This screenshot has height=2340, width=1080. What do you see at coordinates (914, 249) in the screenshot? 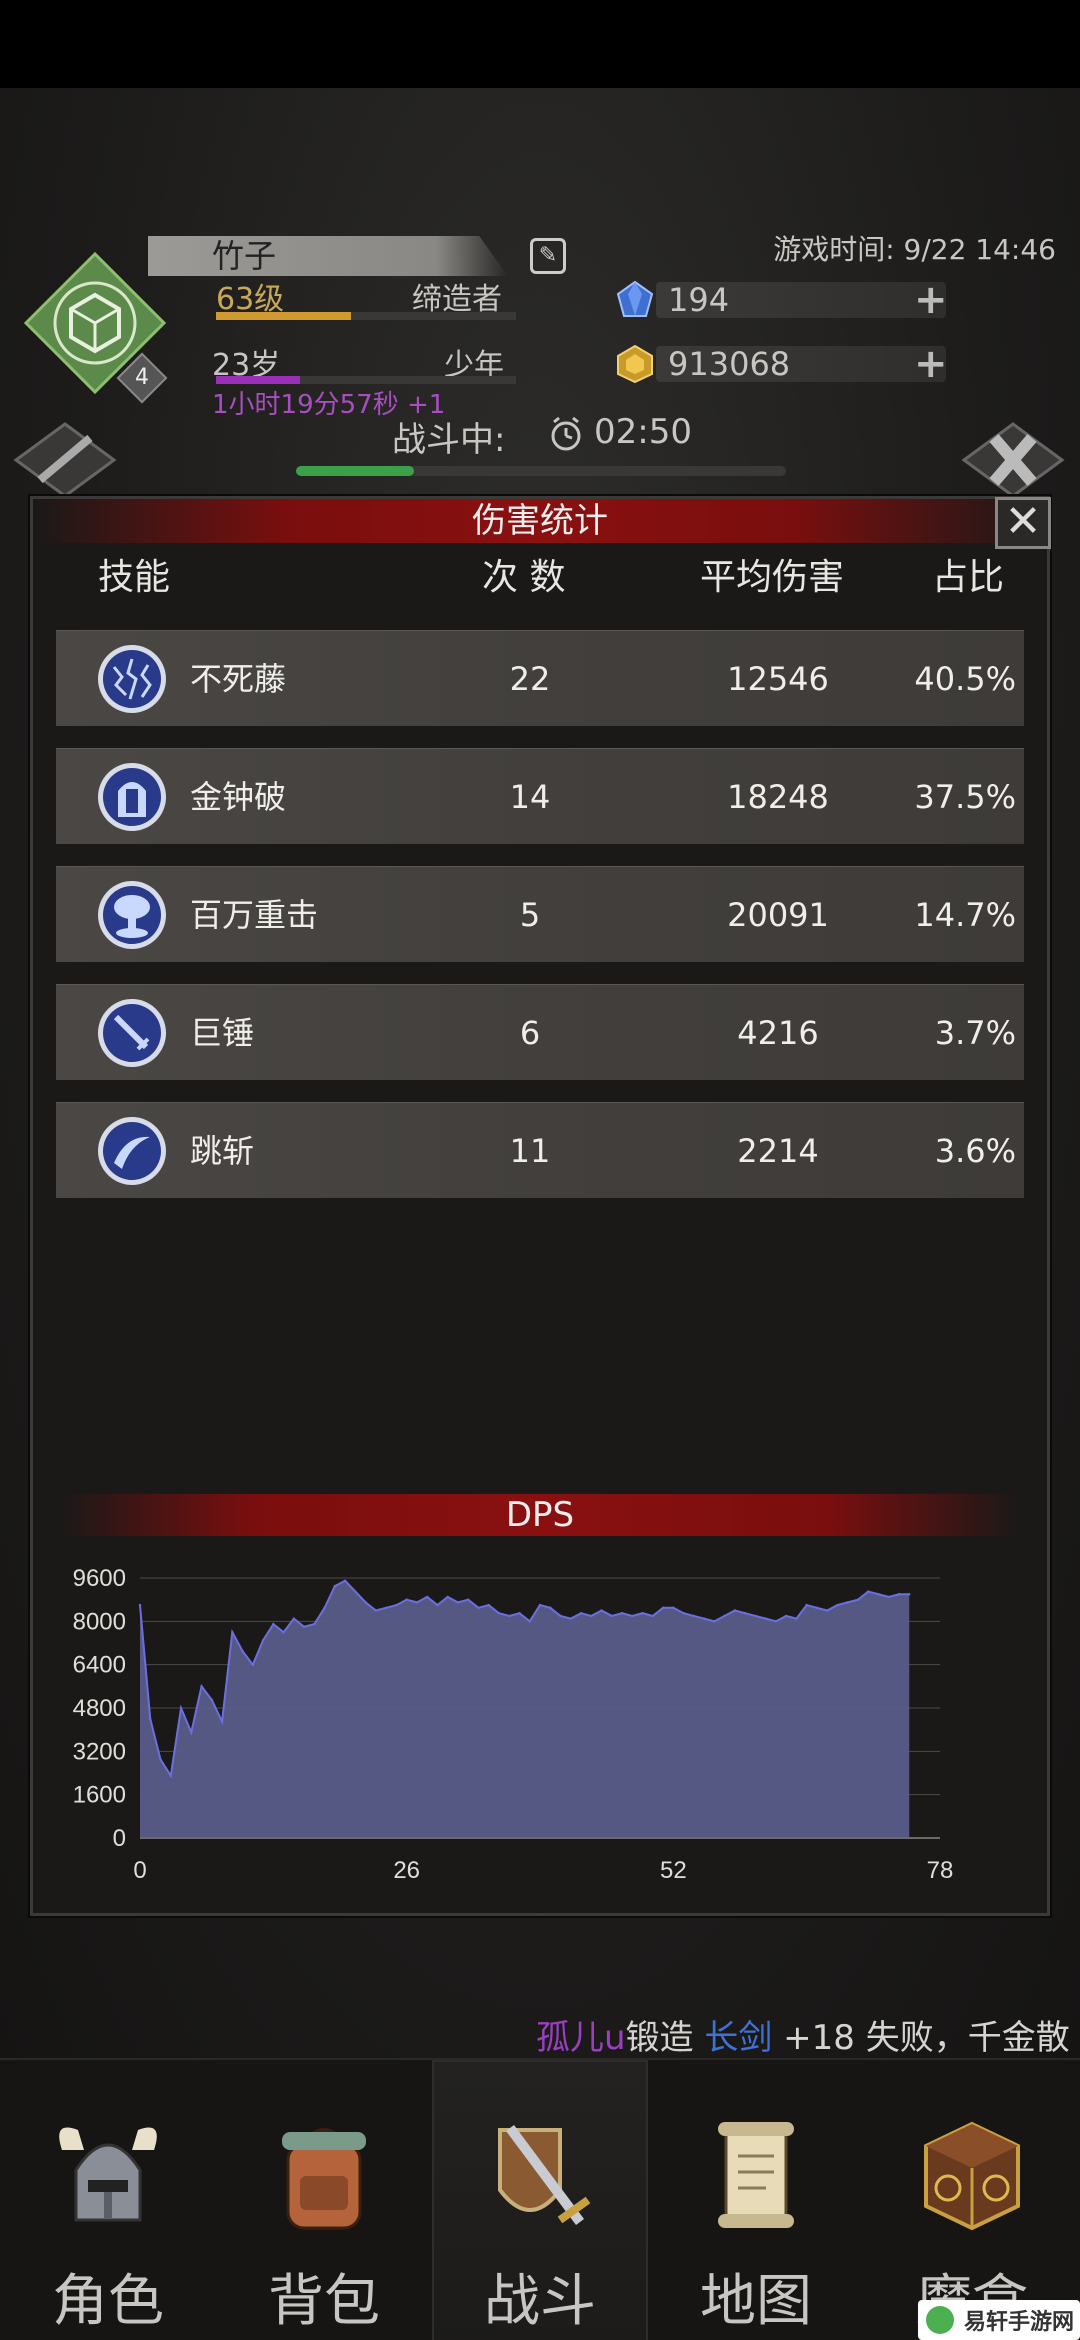
I see `game-time: 游戏时间: 9/22 14:46` at bounding box center [914, 249].